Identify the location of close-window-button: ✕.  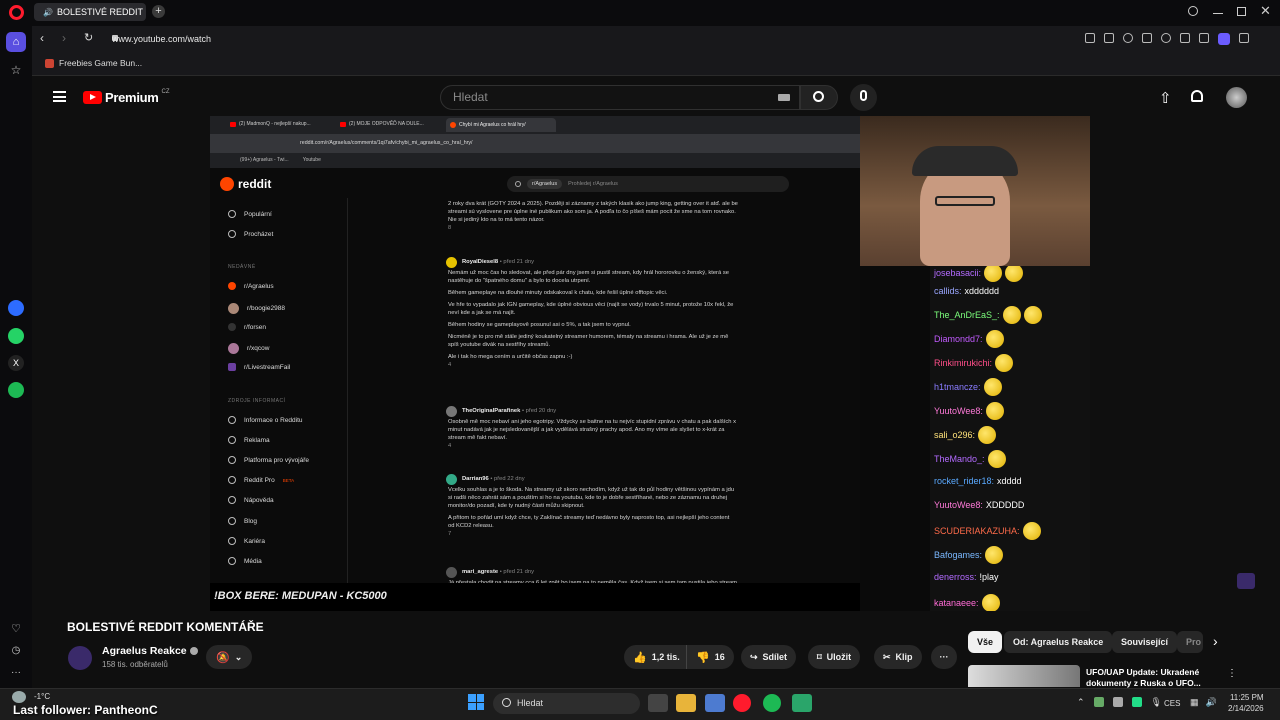
(1265, 11).